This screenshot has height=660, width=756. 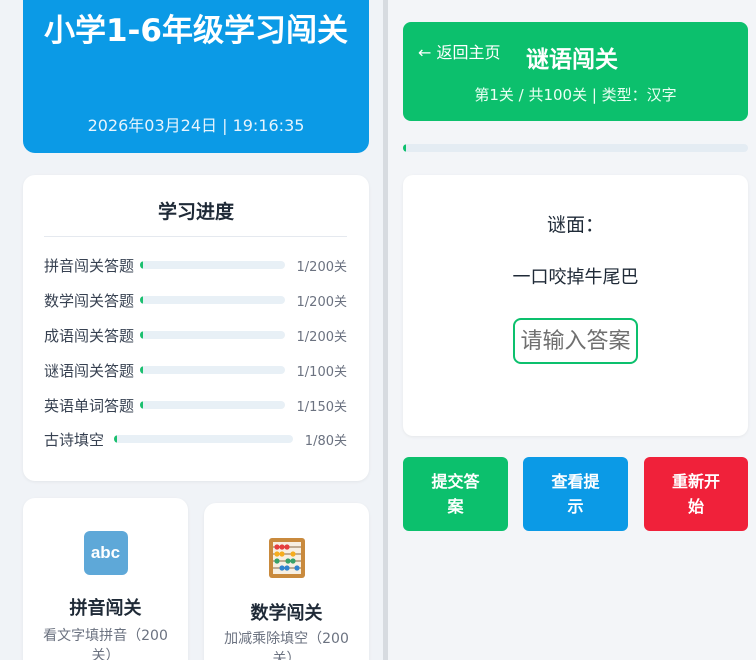 What do you see at coordinates (105, 608) in the screenshot?
I see `game-name: 拼音闯关` at bounding box center [105, 608].